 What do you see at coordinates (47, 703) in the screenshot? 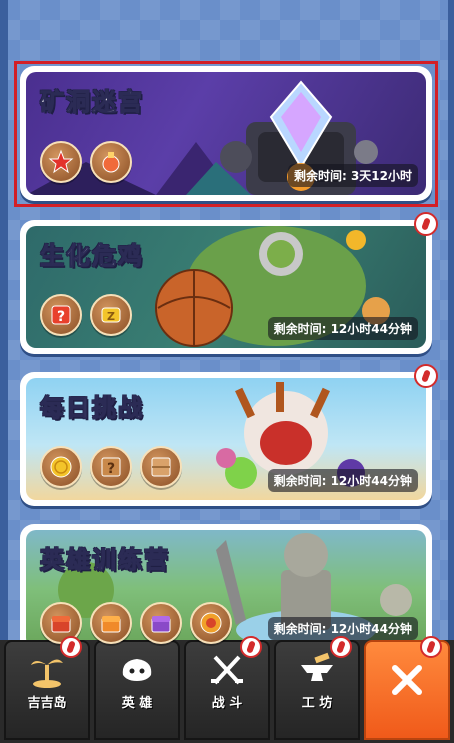
I see `nav-label: 吉吉岛` at bounding box center [47, 703].